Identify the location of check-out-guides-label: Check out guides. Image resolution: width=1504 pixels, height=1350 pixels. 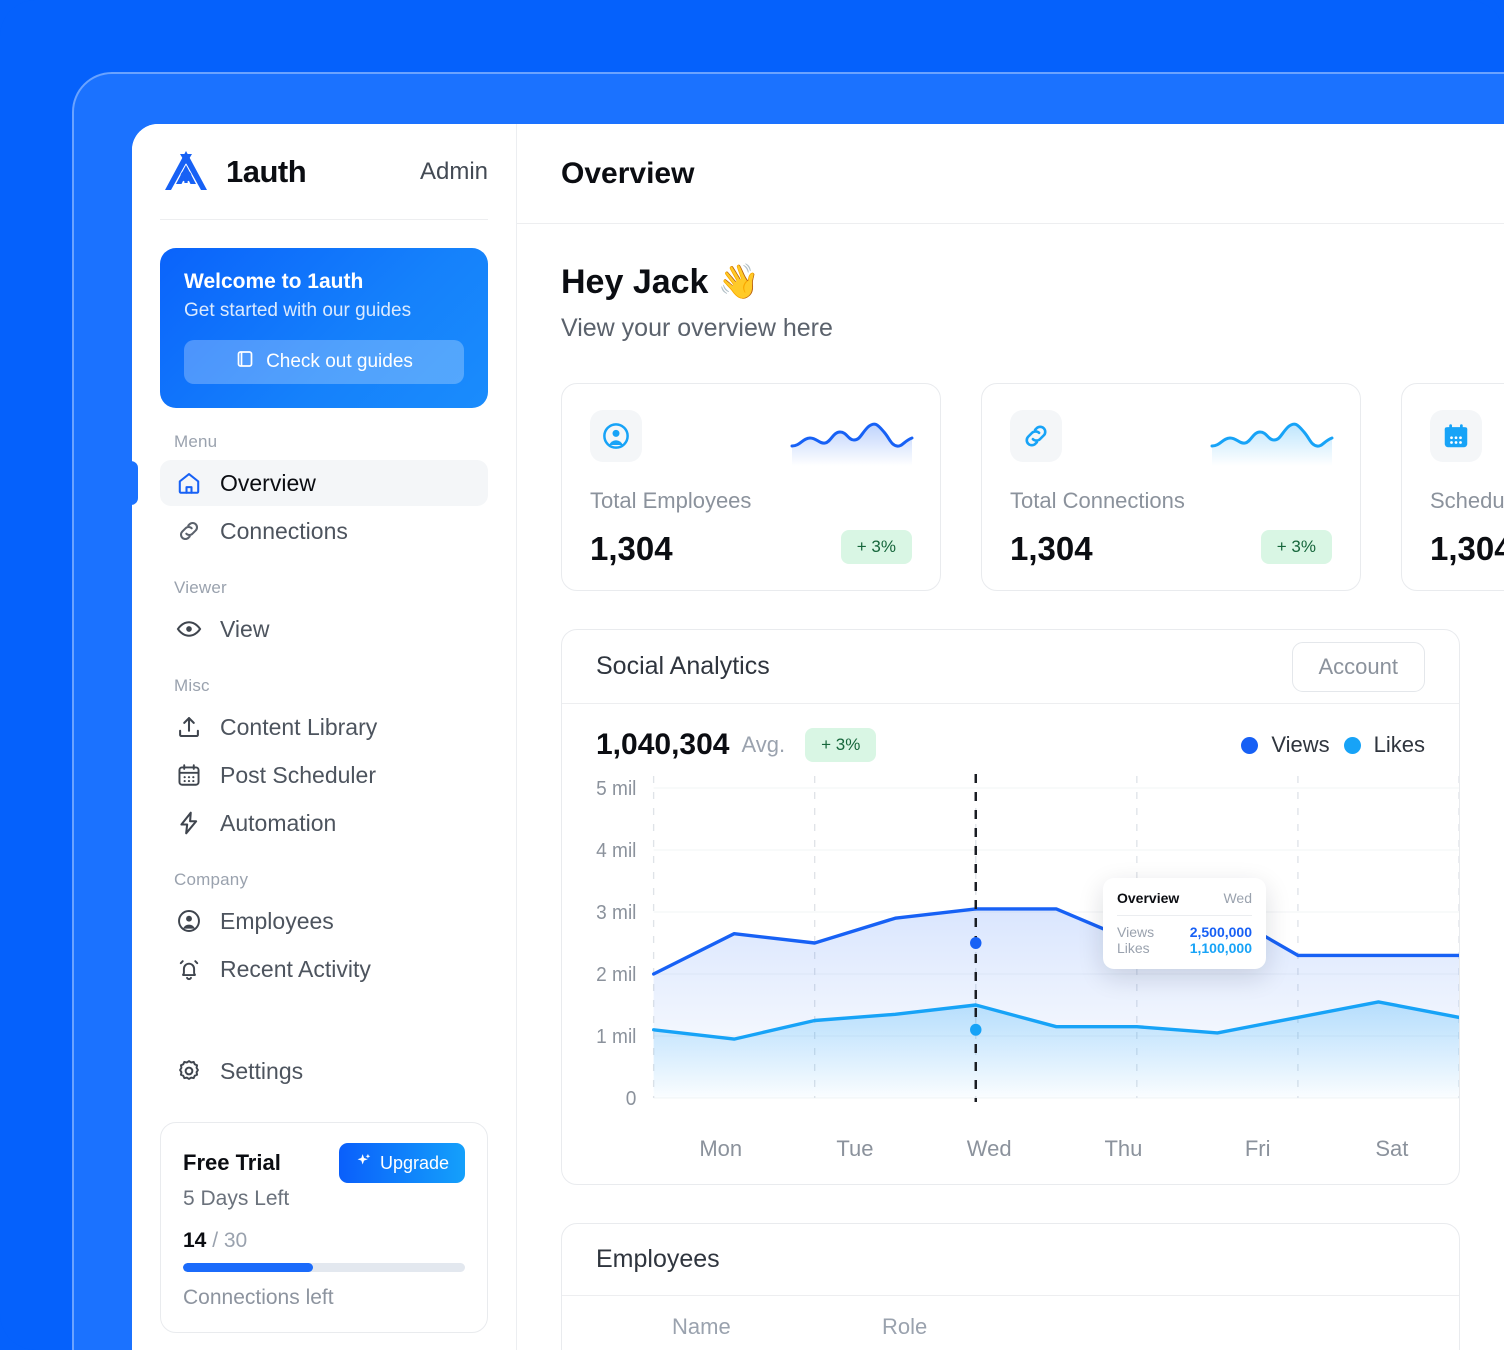
(339, 361).